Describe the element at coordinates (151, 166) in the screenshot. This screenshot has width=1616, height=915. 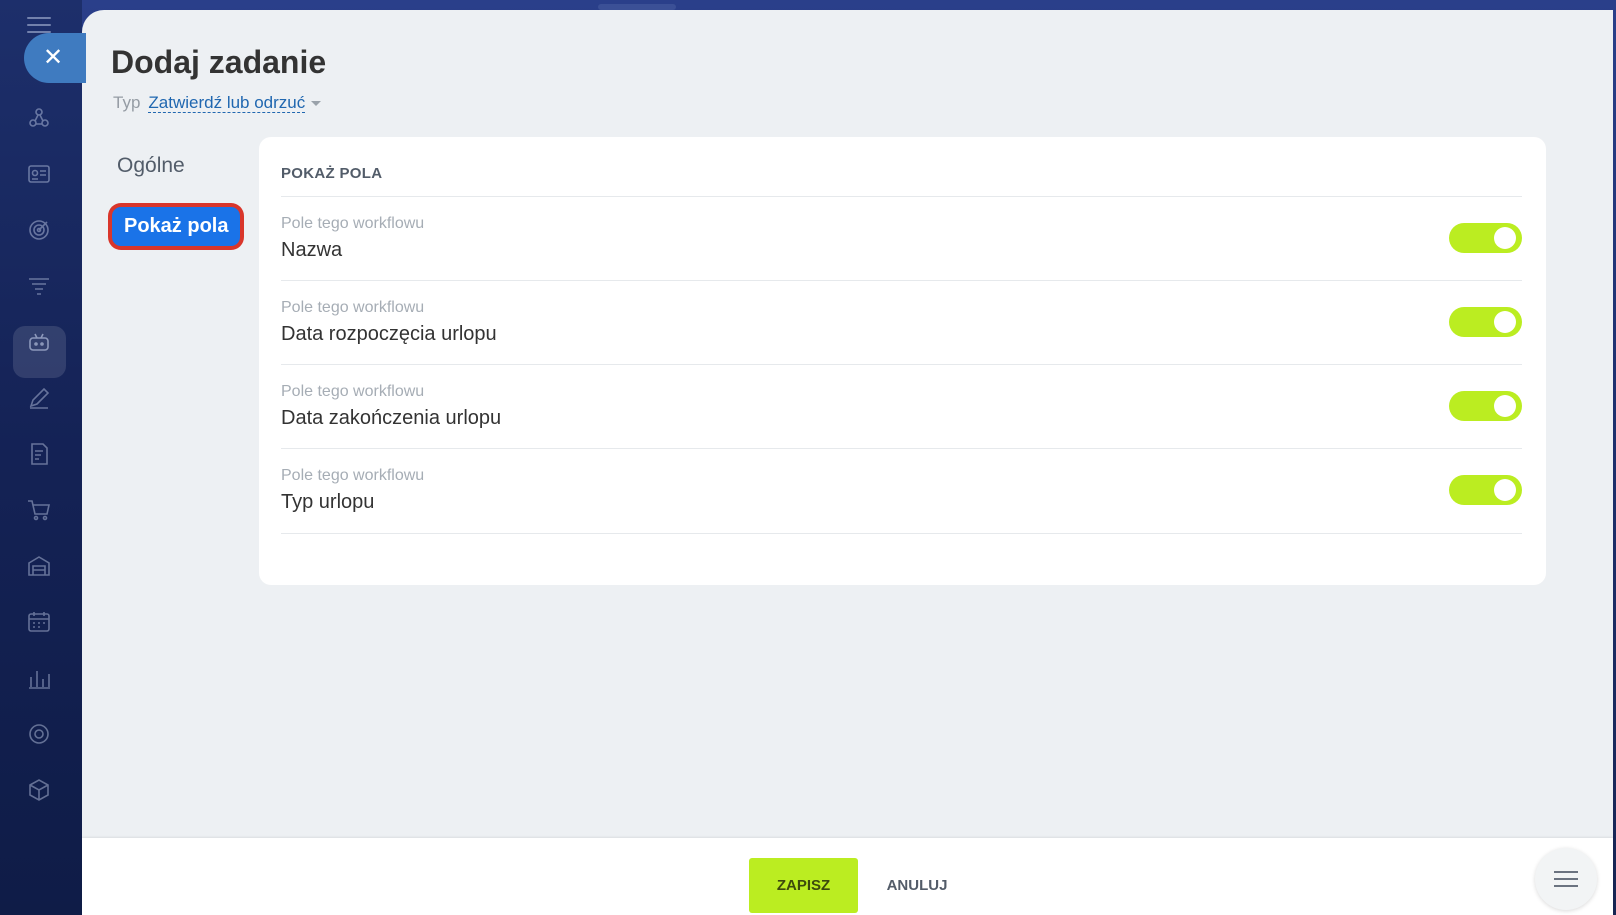
I see `nav-item-general: Ogólne` at that location.